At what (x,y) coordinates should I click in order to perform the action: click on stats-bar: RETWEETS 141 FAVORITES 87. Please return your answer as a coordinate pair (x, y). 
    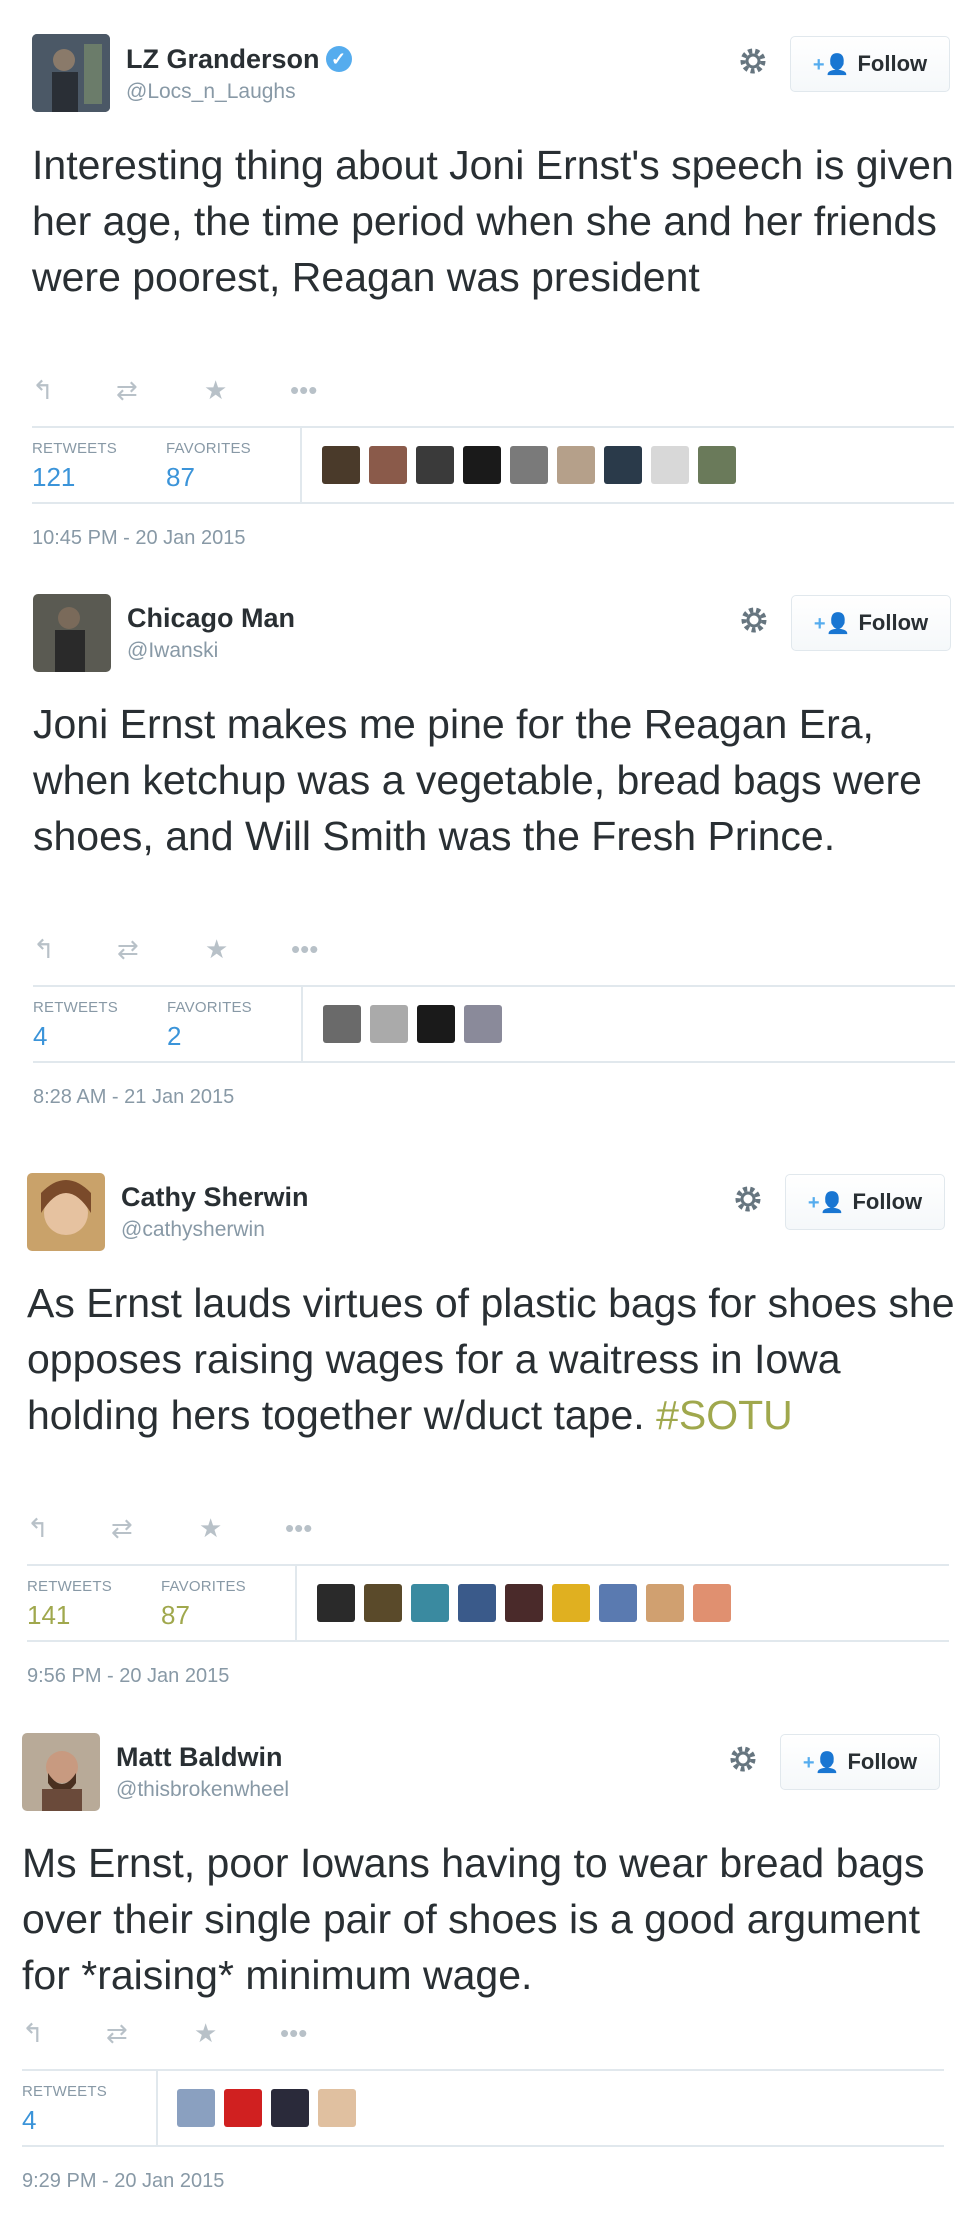
    Looking at the image, I should click on (488, 1603).